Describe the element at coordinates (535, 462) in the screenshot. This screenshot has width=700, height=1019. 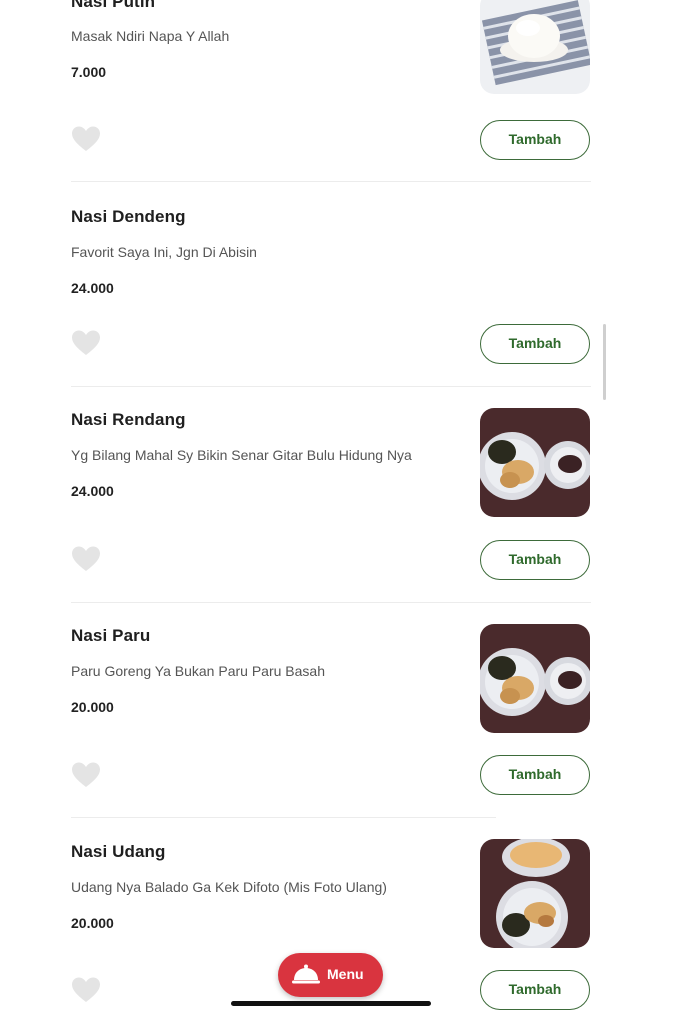
I see `item-photo-rendang` at that location.